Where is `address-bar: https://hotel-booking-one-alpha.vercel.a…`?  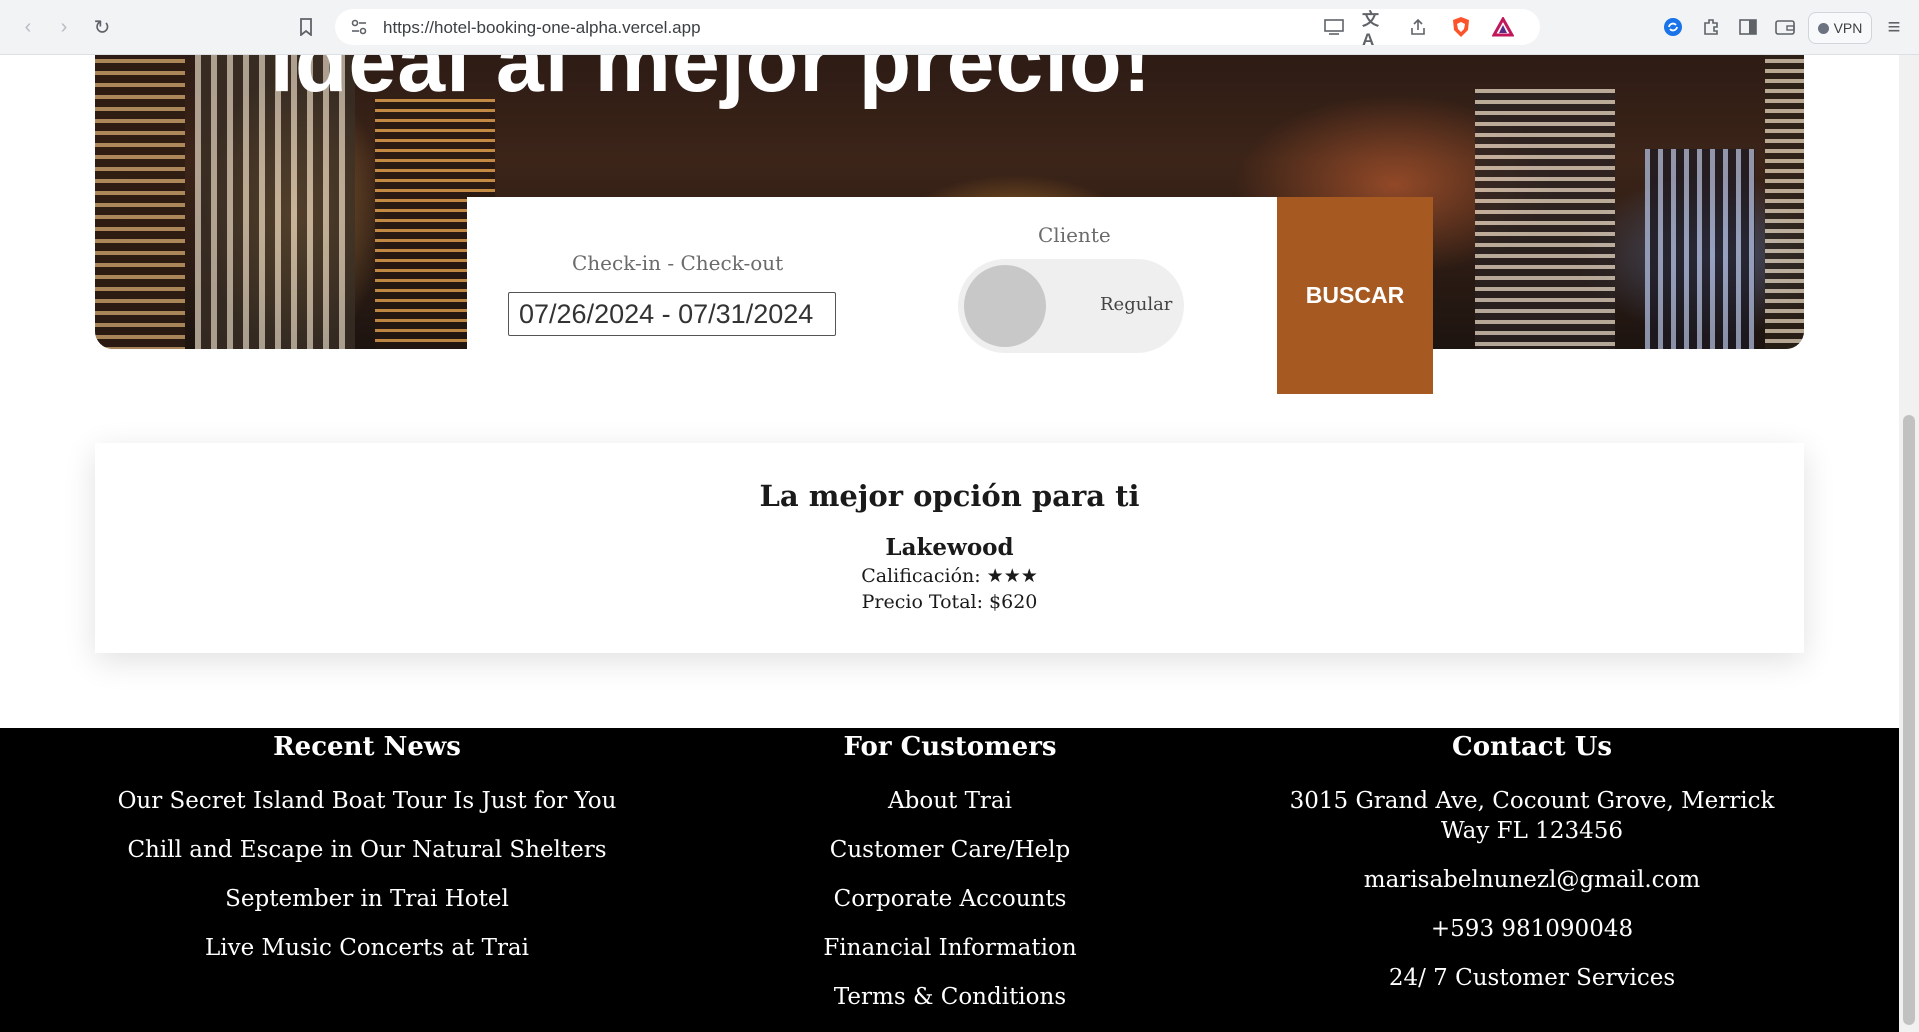
address-bar: https://hotel-booking-one-alpha.vercel.a… is located at coordinates (937, 29).